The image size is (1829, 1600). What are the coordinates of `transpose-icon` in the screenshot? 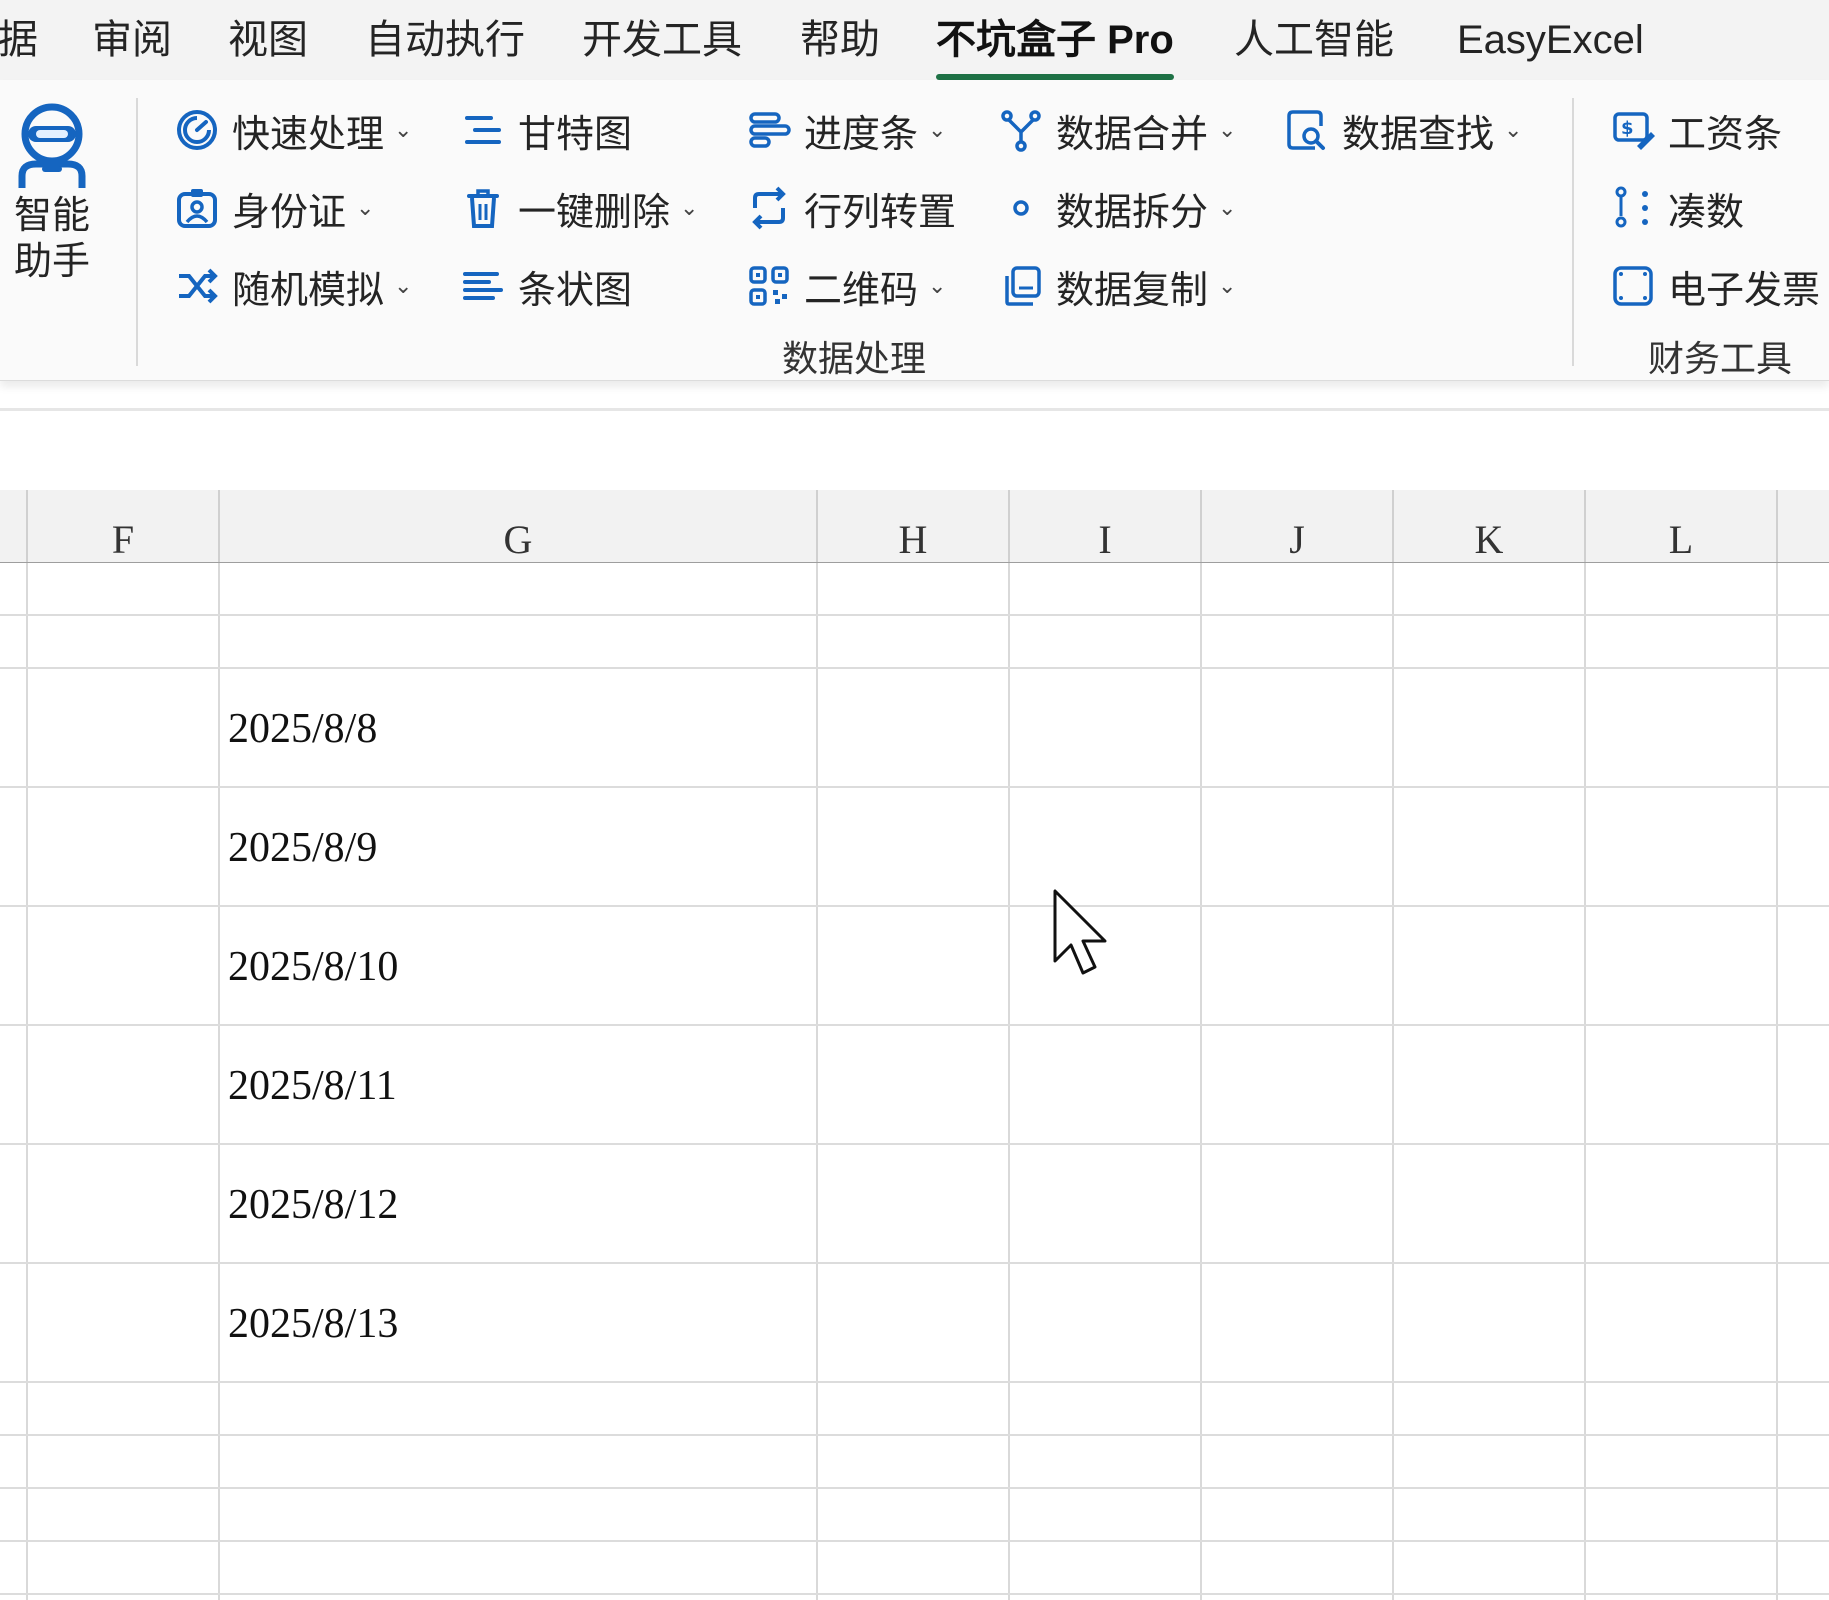 It's located at (769, 208).